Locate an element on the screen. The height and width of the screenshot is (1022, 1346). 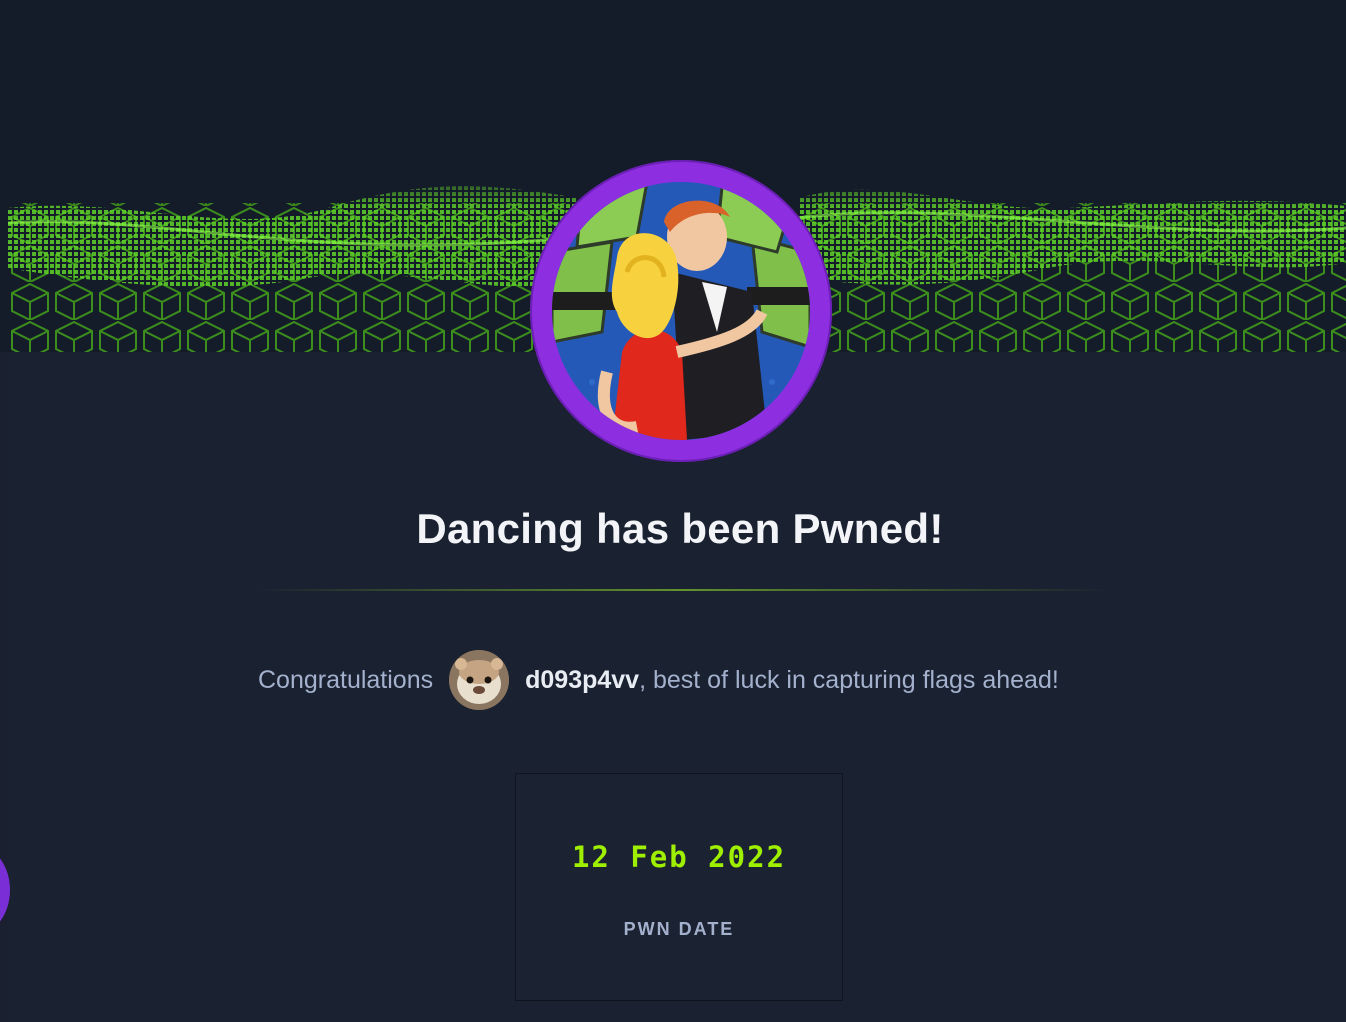
pwn-date-value: 12 Feb 2022 is located at coordinates (679, 857).